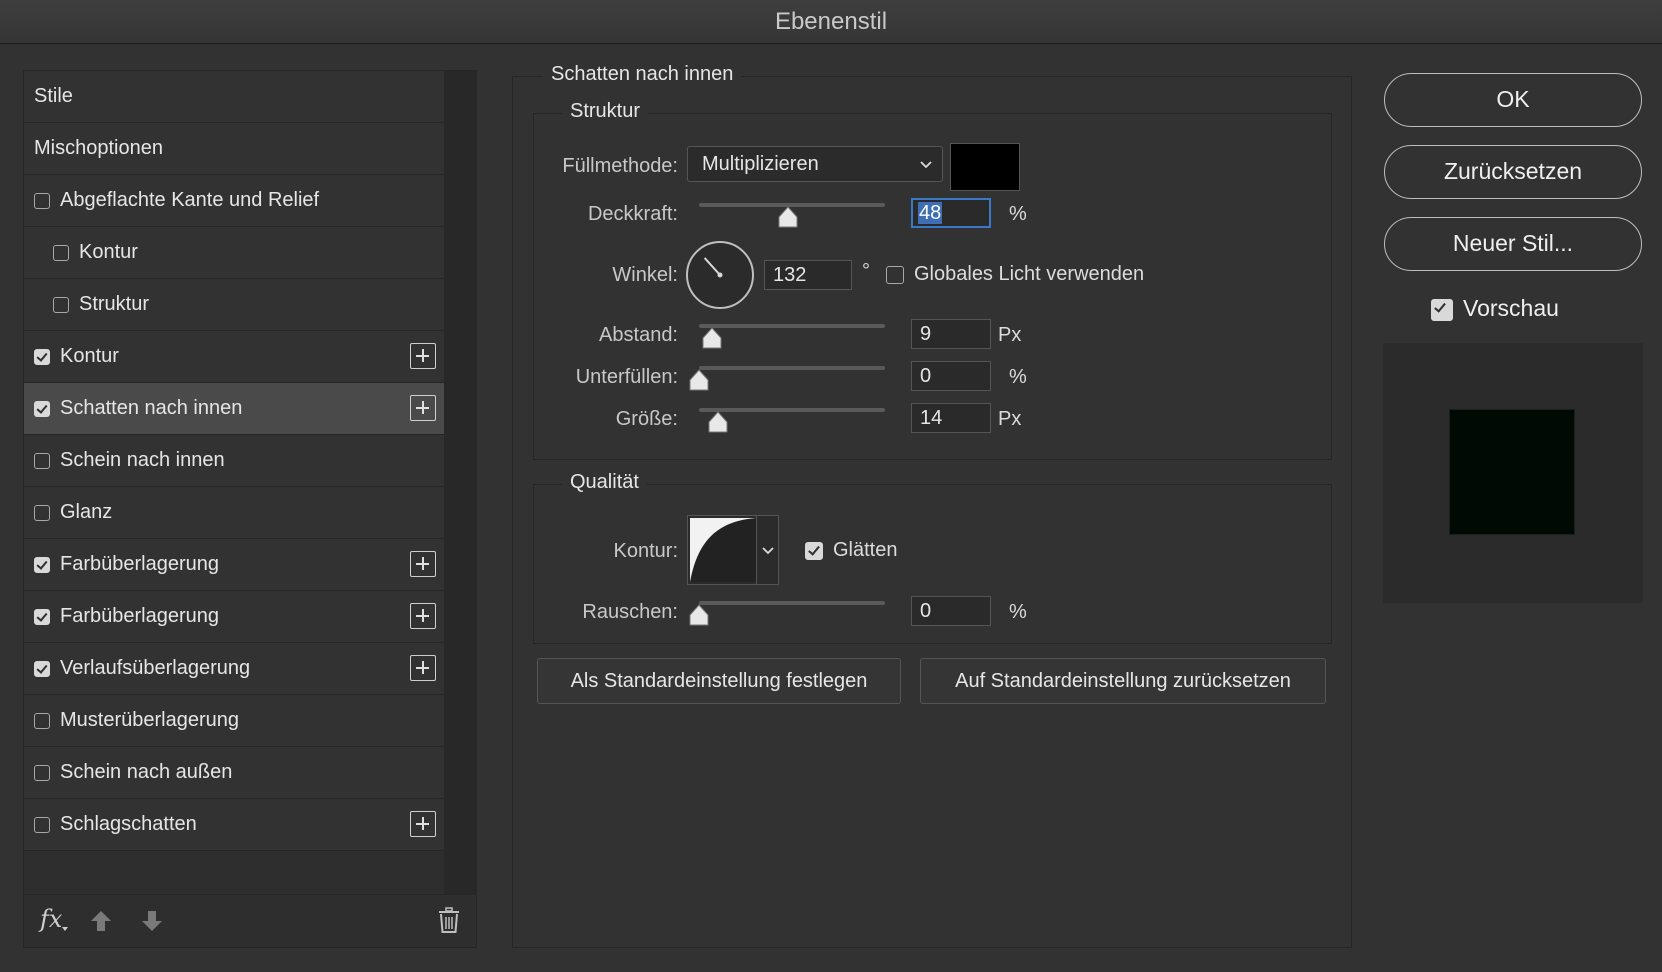 The image size is (1662, 972). What do you see at coordinates (951, 611) in the screenshot?
I see `noise-input: 0` at bounding box center [951, 611].